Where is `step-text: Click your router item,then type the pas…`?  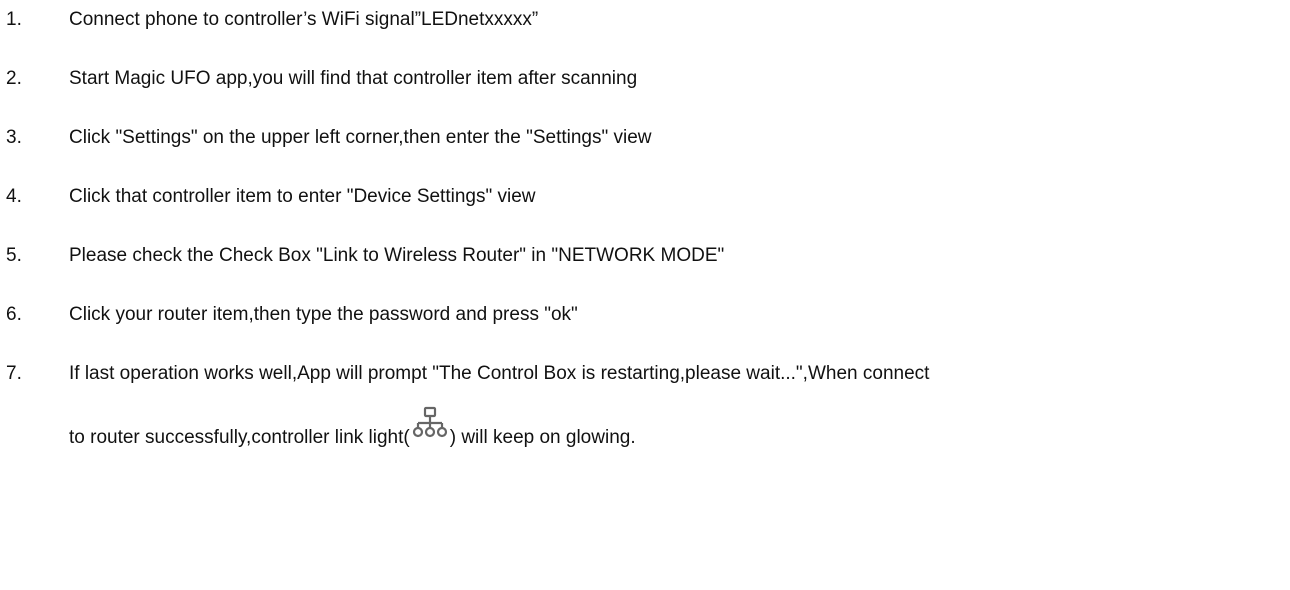
step-text: Click your router item,then type the pas… is located at coordinates (323, 314).